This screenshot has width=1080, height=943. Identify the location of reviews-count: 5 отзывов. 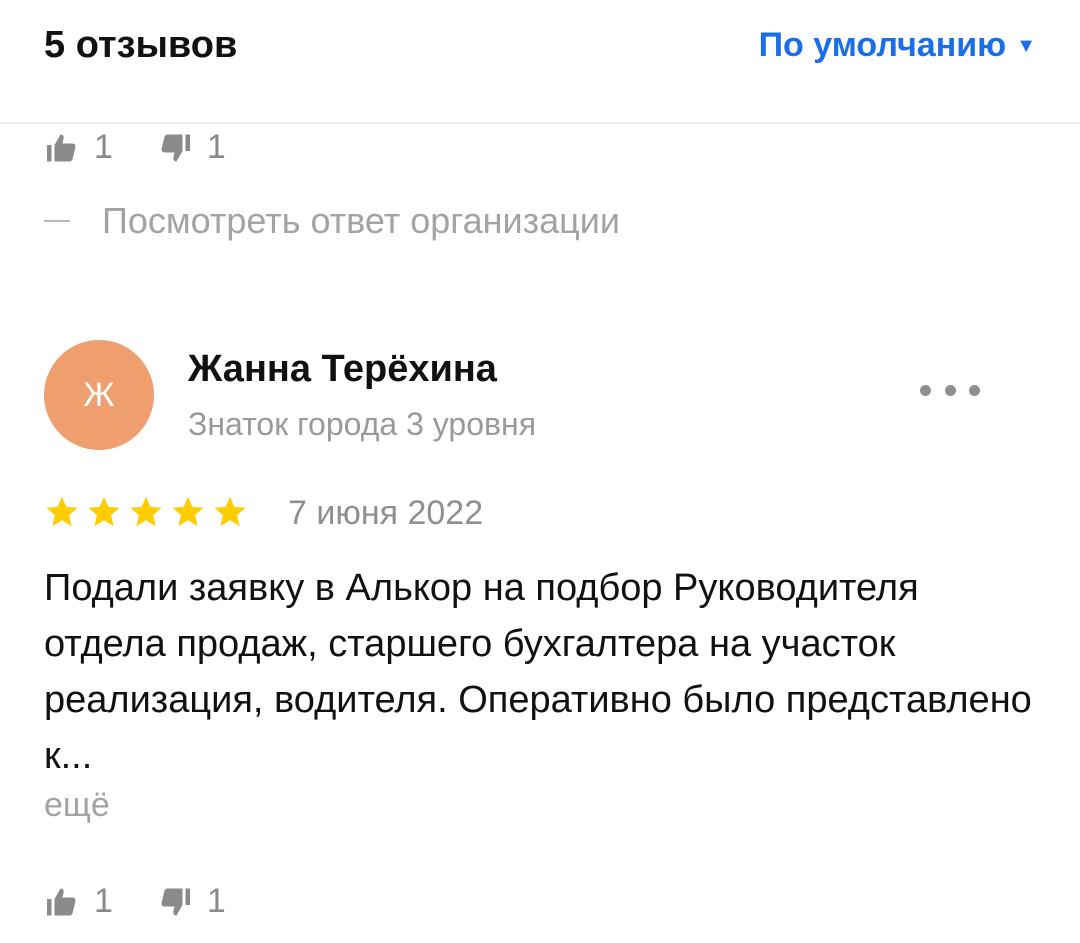
(141, 45).